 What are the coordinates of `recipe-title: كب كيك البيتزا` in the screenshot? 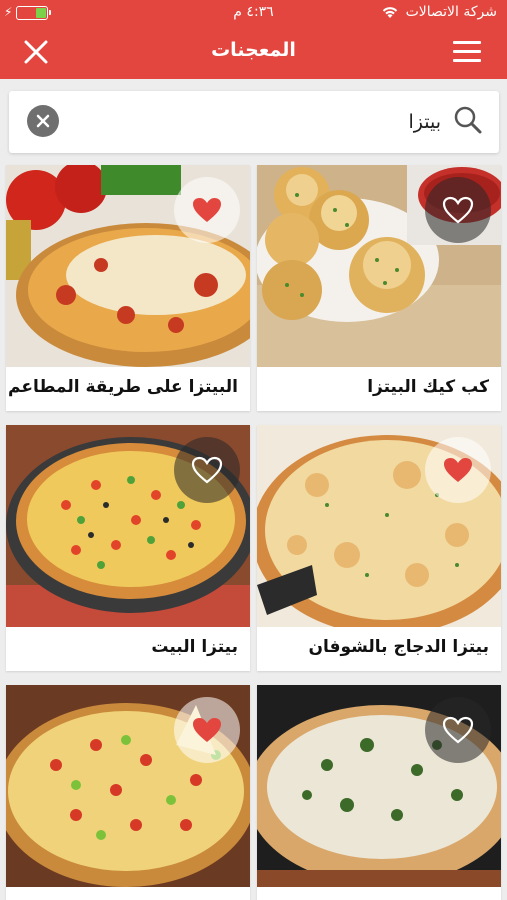 It's located at (428, 387).